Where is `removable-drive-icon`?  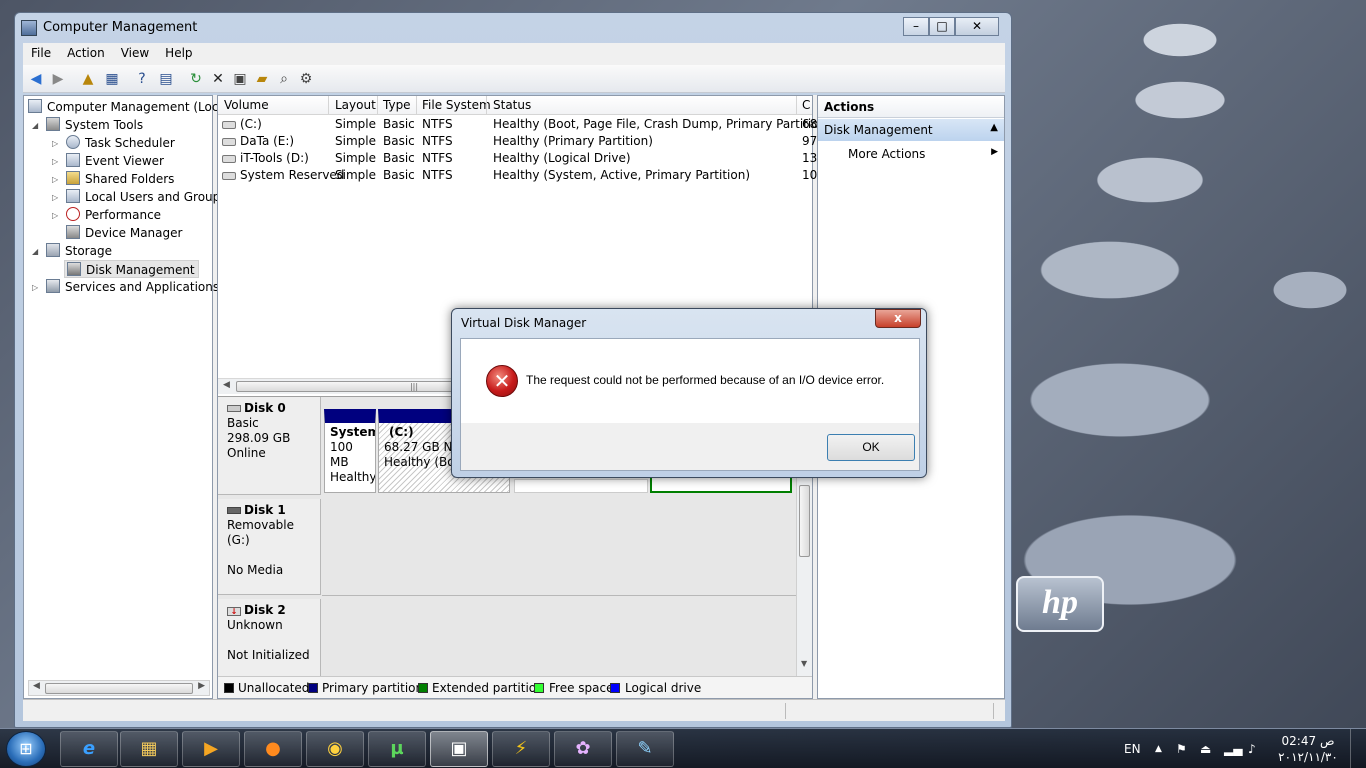 removable-drive-icon is located at coordinates (234, 510).